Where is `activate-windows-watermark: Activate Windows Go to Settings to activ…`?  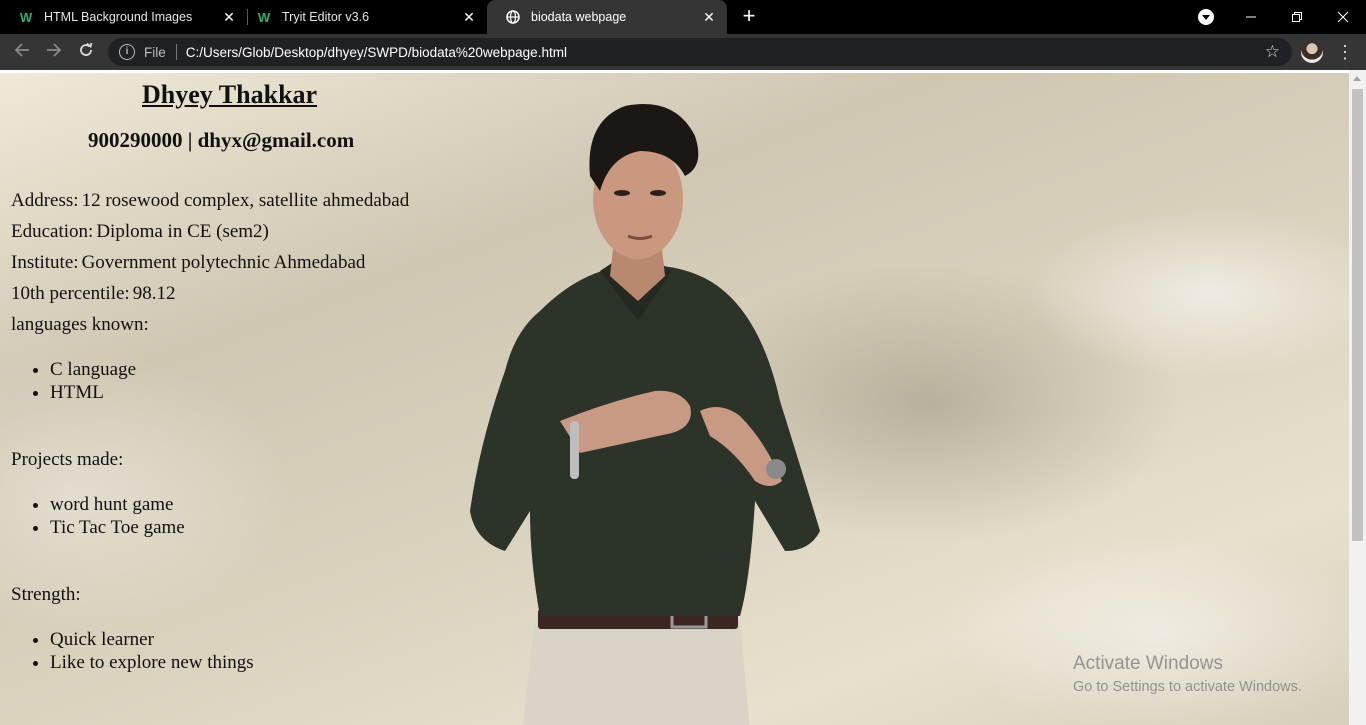 activate-windows-watermark: Activate Windows Go to Settings to activ… is located at coordinates (1187, 674).